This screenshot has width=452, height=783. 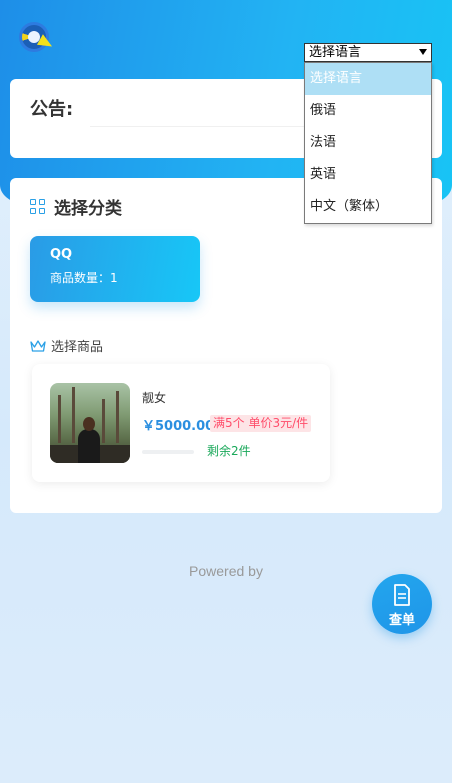 What do you see at coordinates (401, 620) in the screenshot?
I see `query-order-label: 查单` at bounding box center [401, 620].